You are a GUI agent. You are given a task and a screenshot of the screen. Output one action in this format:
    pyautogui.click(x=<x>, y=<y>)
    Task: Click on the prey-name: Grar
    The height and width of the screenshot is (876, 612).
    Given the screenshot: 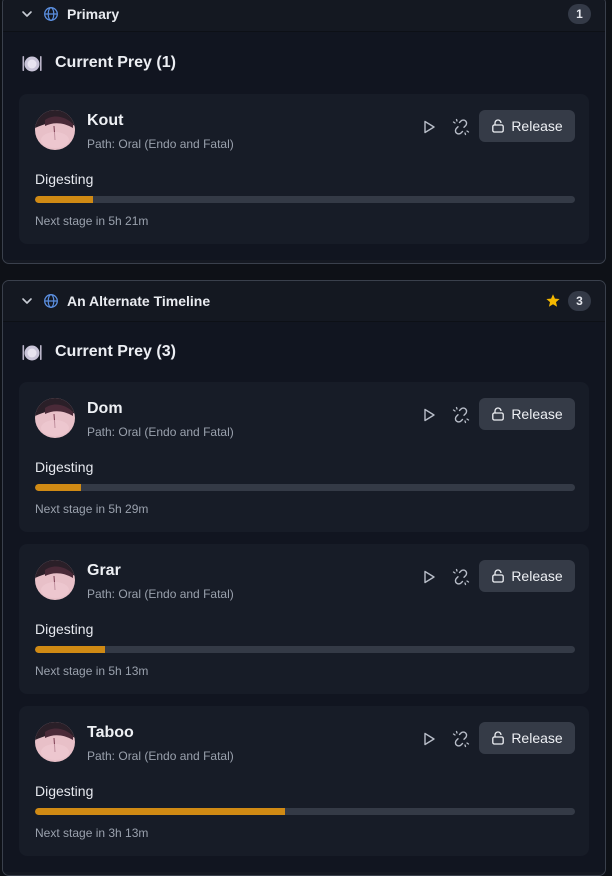 What is the action you would take?
    pyautogui.click(x=104, y=570)
    